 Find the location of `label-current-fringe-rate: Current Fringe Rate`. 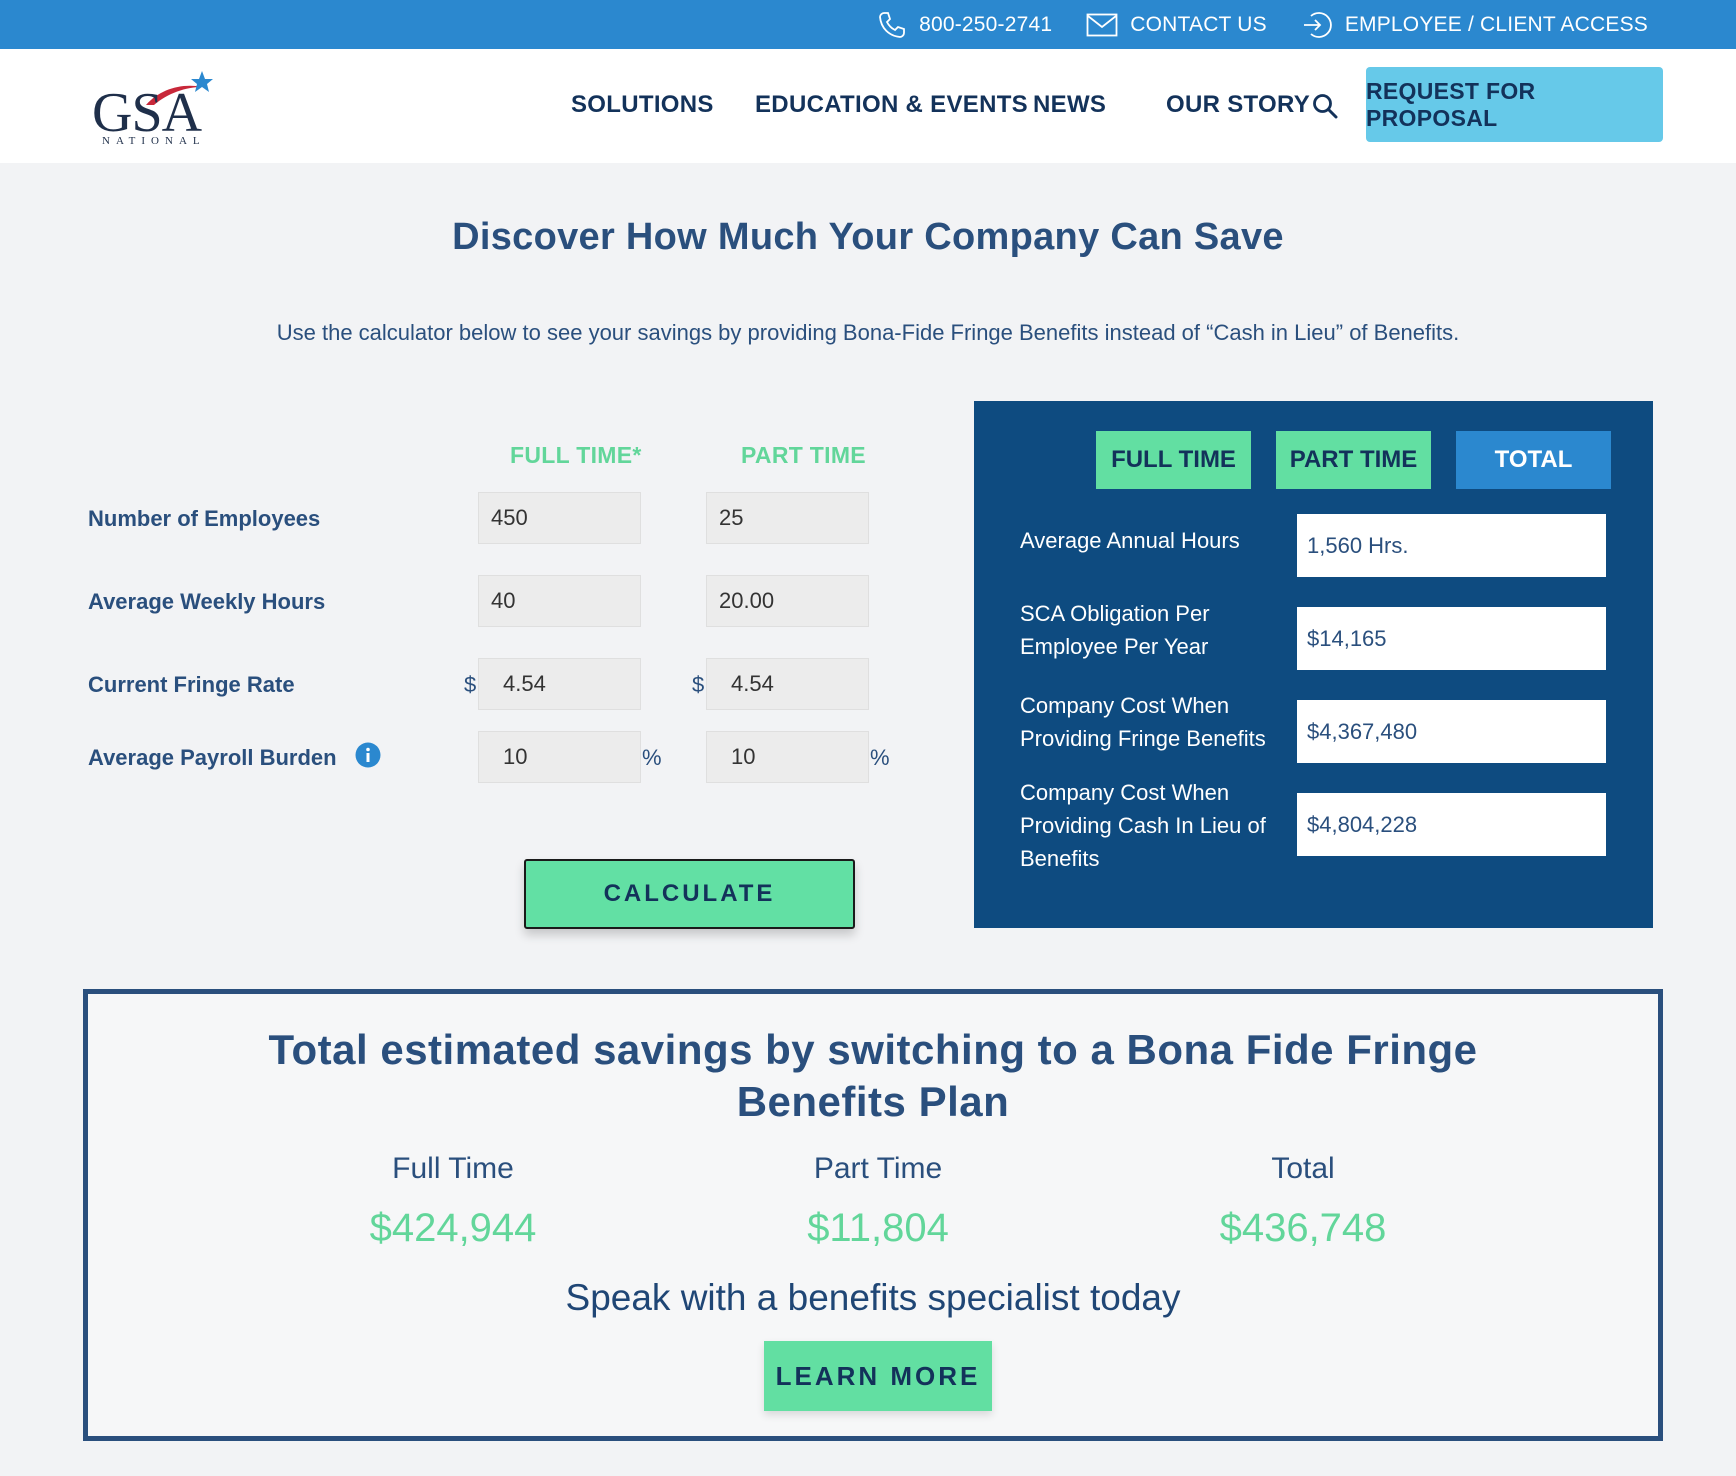

label-current-fringe-rate: Current Fringe Rate is located at coordinates (191, 684).